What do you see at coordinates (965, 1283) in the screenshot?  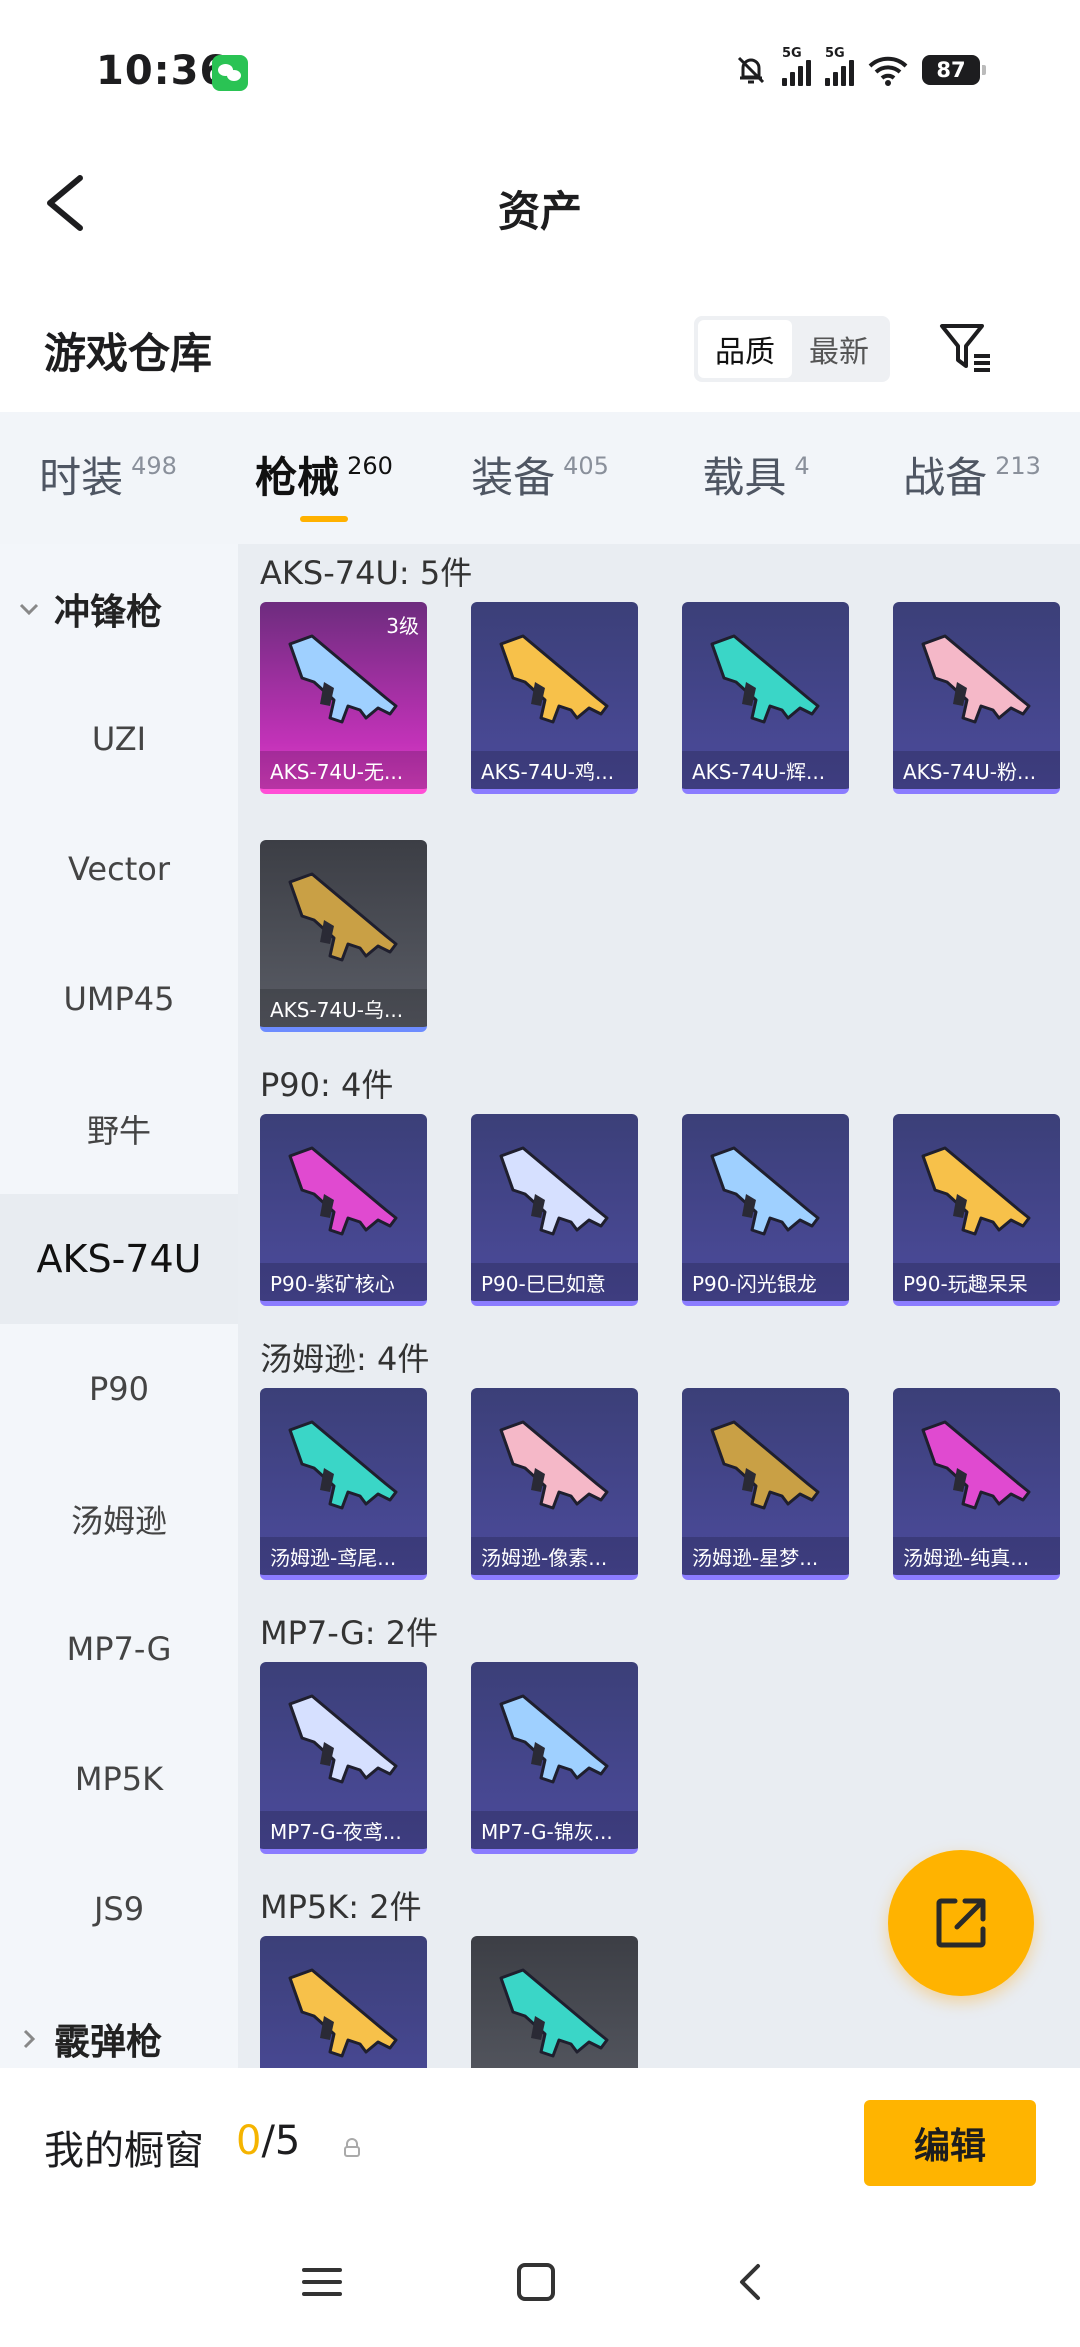 I see `weapon-name: P90-玩趣呆呆` at bounding box center [965, 1283].